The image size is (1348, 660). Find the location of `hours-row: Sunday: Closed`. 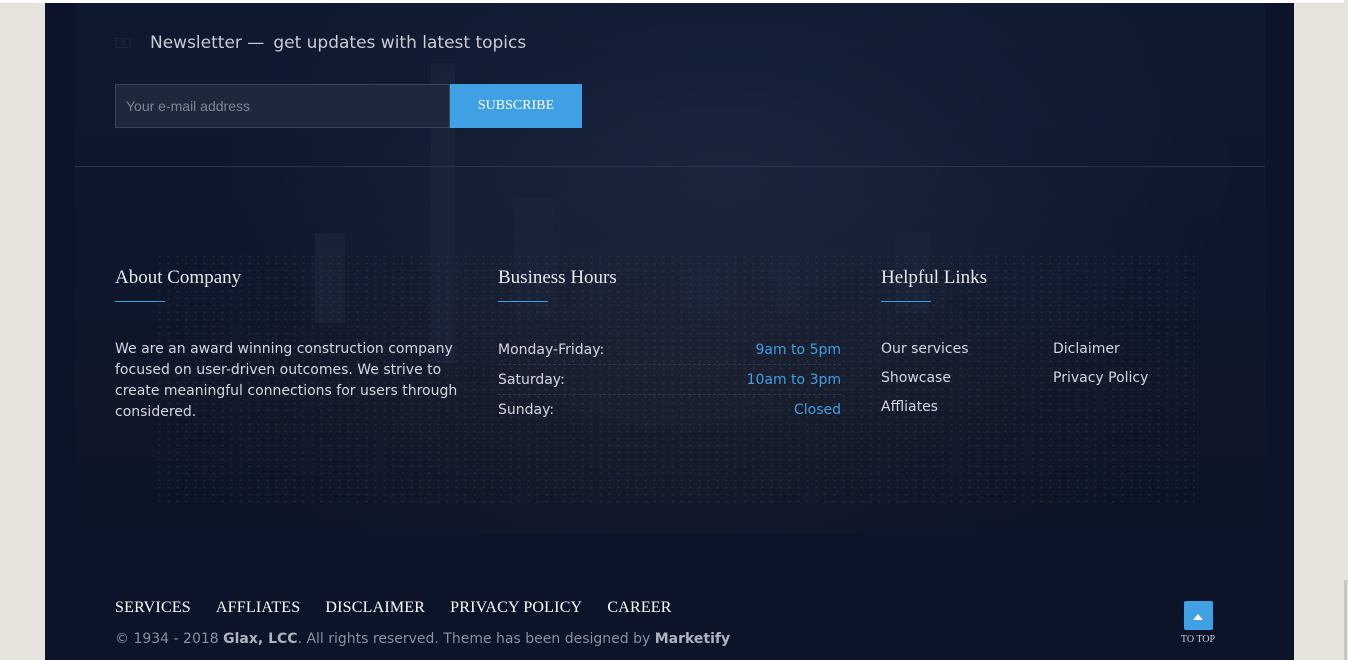

hours-row: Sunday: Closed is located at coordinates (669, 410).